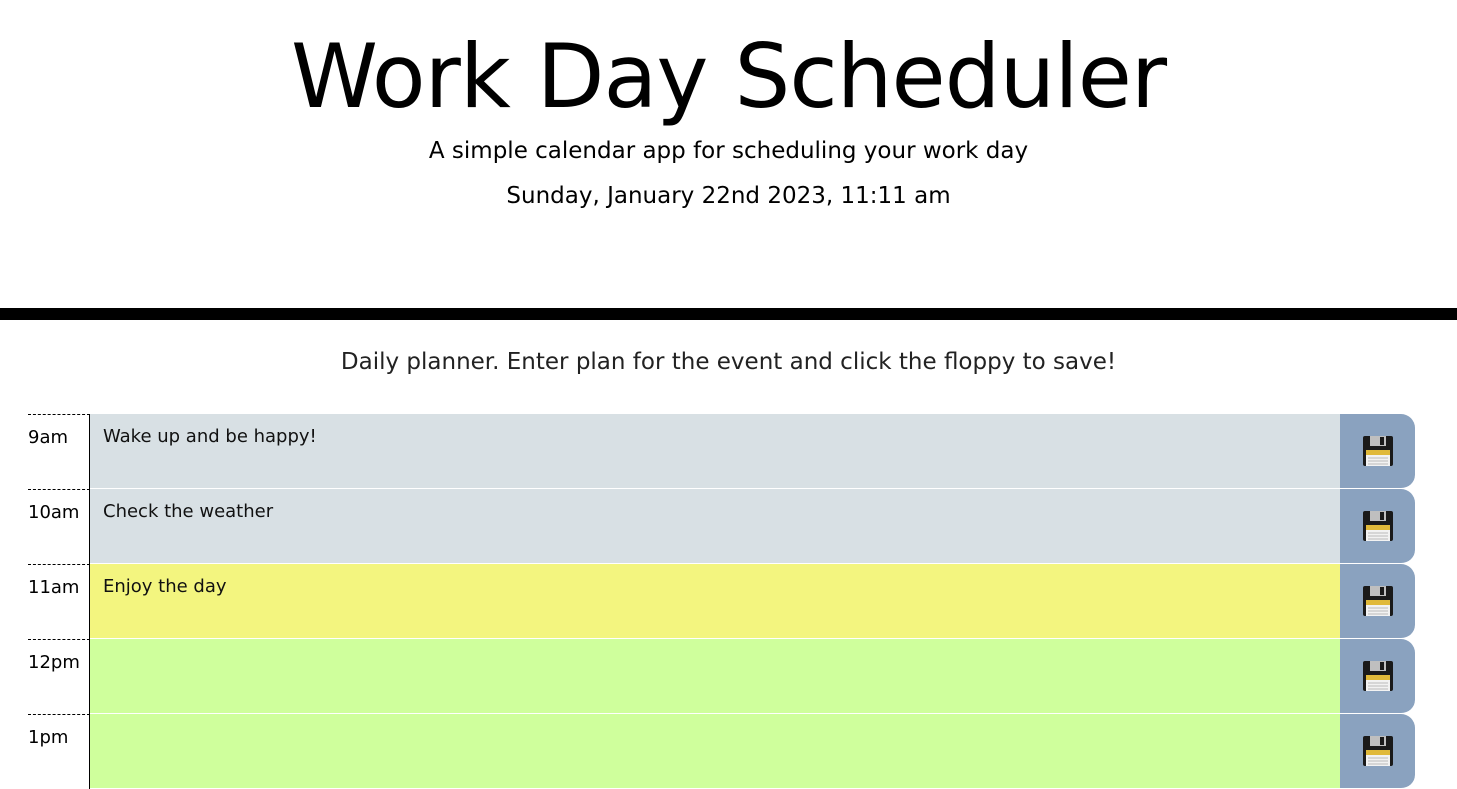 Image resolution: width=1457 pixels, height=789 pixels. I want to click on time-block-10am: 10am Check the weather, so click(721, 526).